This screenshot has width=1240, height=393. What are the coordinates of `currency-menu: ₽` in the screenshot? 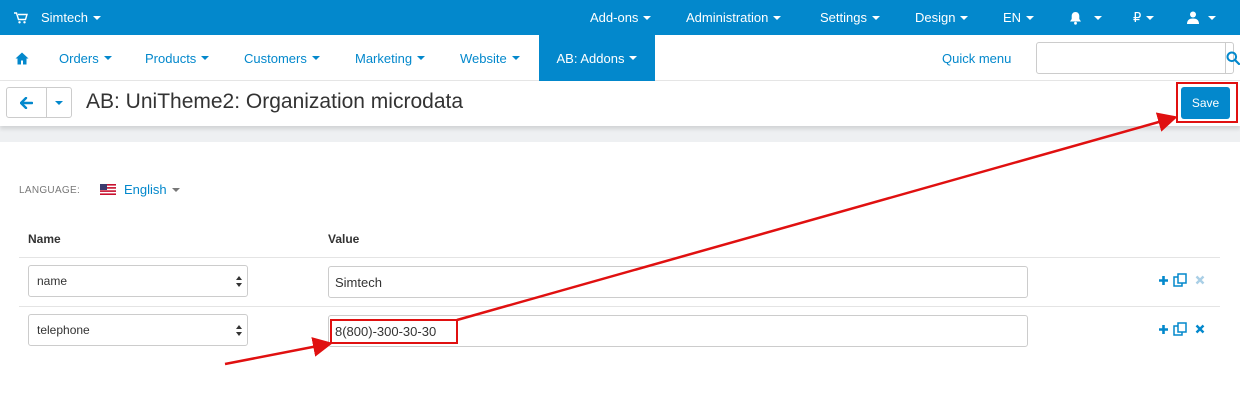 It's located at (1144, 17).